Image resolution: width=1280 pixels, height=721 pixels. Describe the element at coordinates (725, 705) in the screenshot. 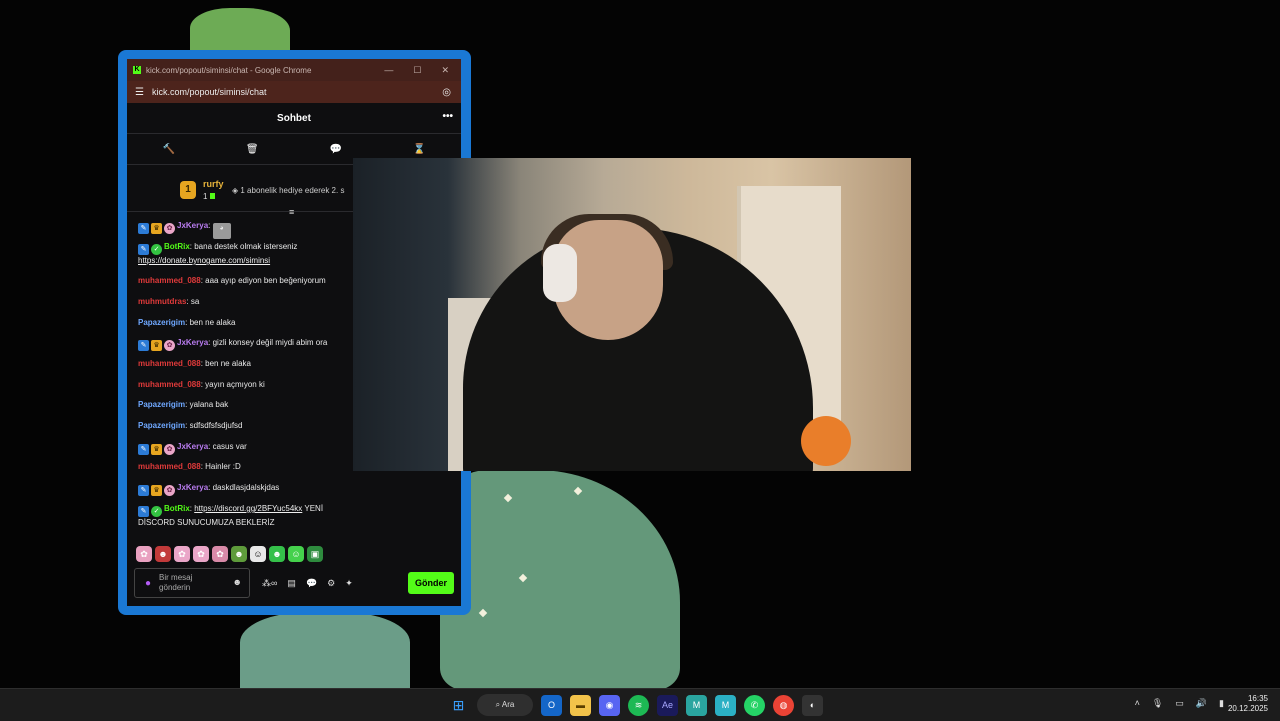

I see `app-m2-icon: M` at that location.